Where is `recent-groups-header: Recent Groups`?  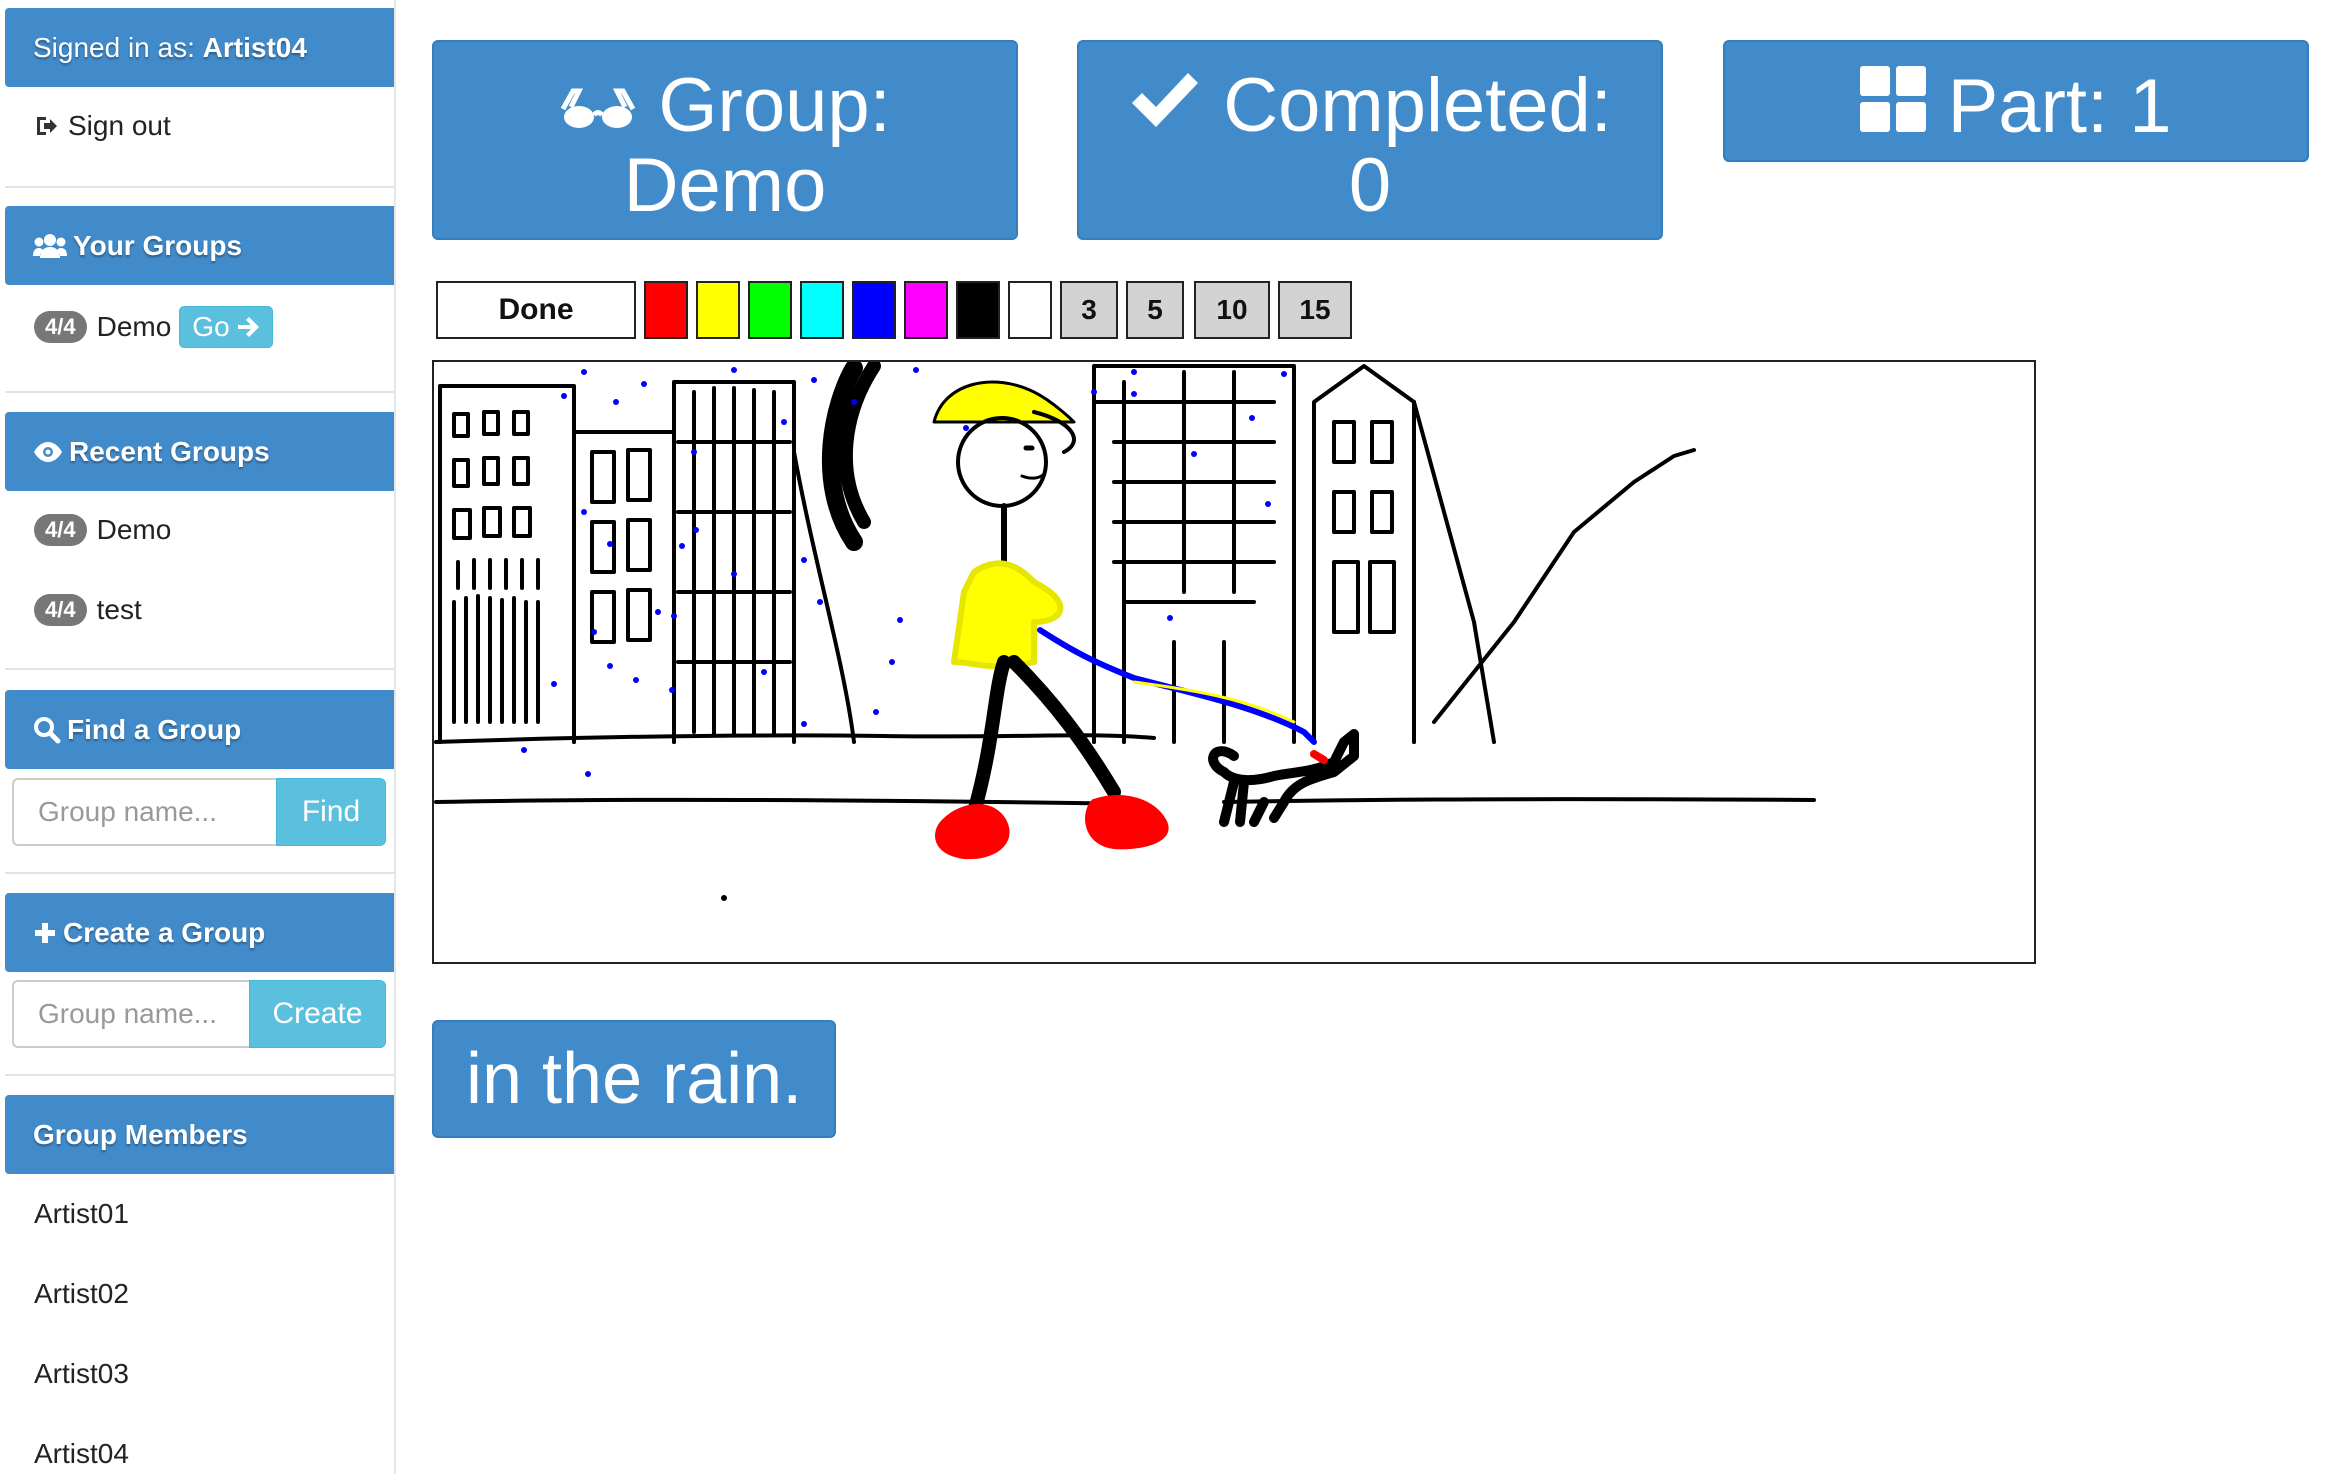
recent-groups-header: Recent Groups is located at coordinates (199, 451).